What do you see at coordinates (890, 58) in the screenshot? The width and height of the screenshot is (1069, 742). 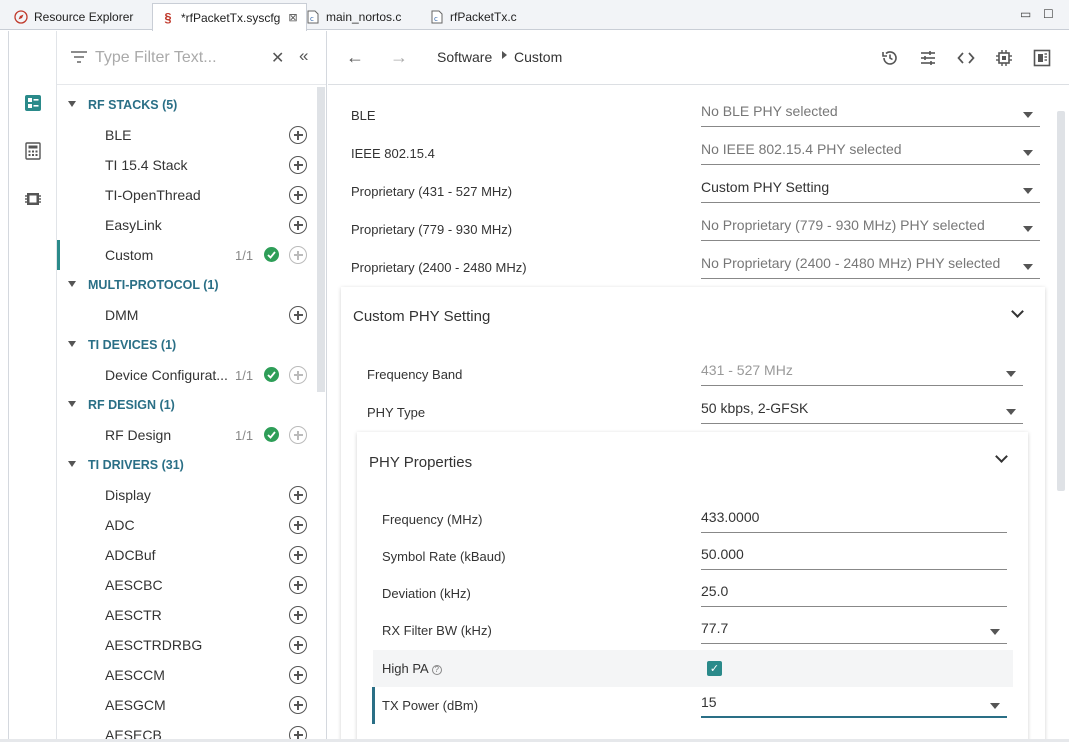 I see `history-icon` at bounding box center [890, 58].